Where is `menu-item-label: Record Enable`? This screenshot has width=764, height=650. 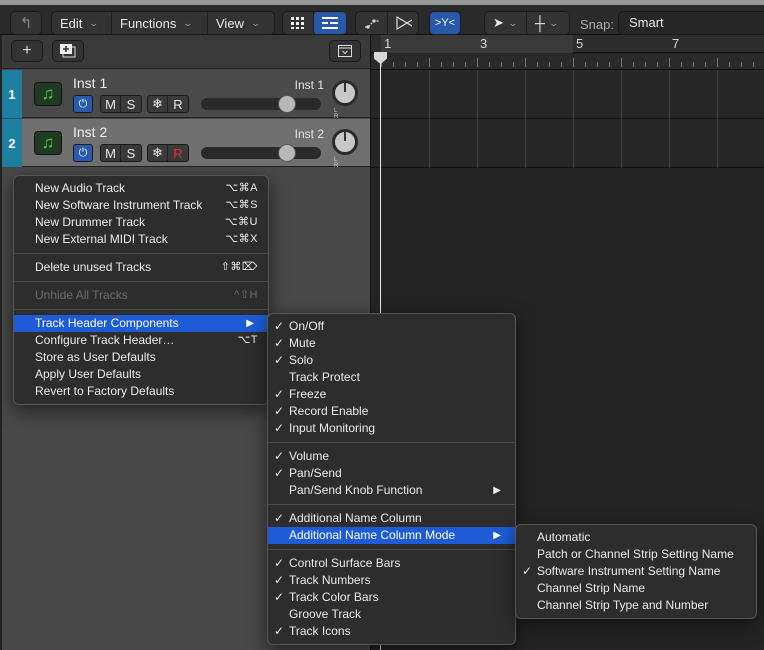 menu-item-label: Record Enable is located at coordinates (329, 411).